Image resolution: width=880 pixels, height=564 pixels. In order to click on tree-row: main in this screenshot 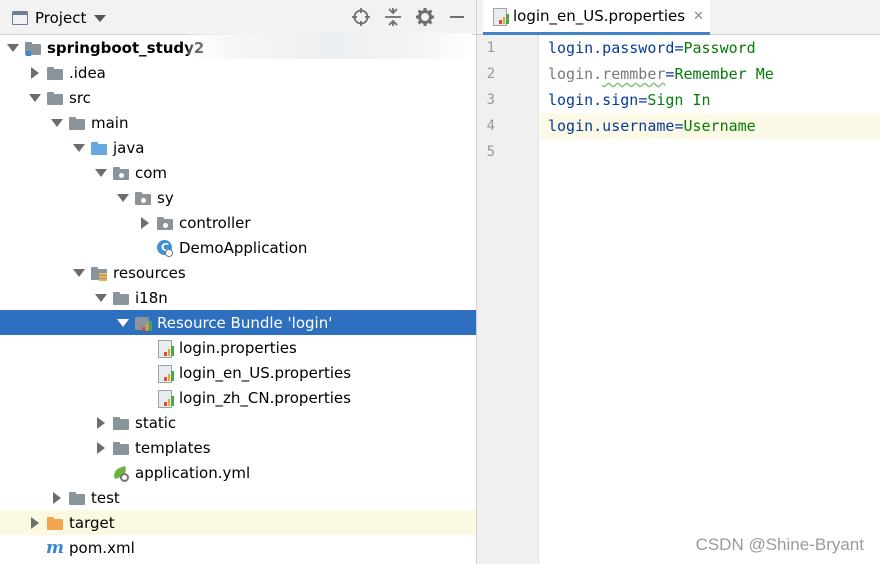, I will do `click(238, 122)`.